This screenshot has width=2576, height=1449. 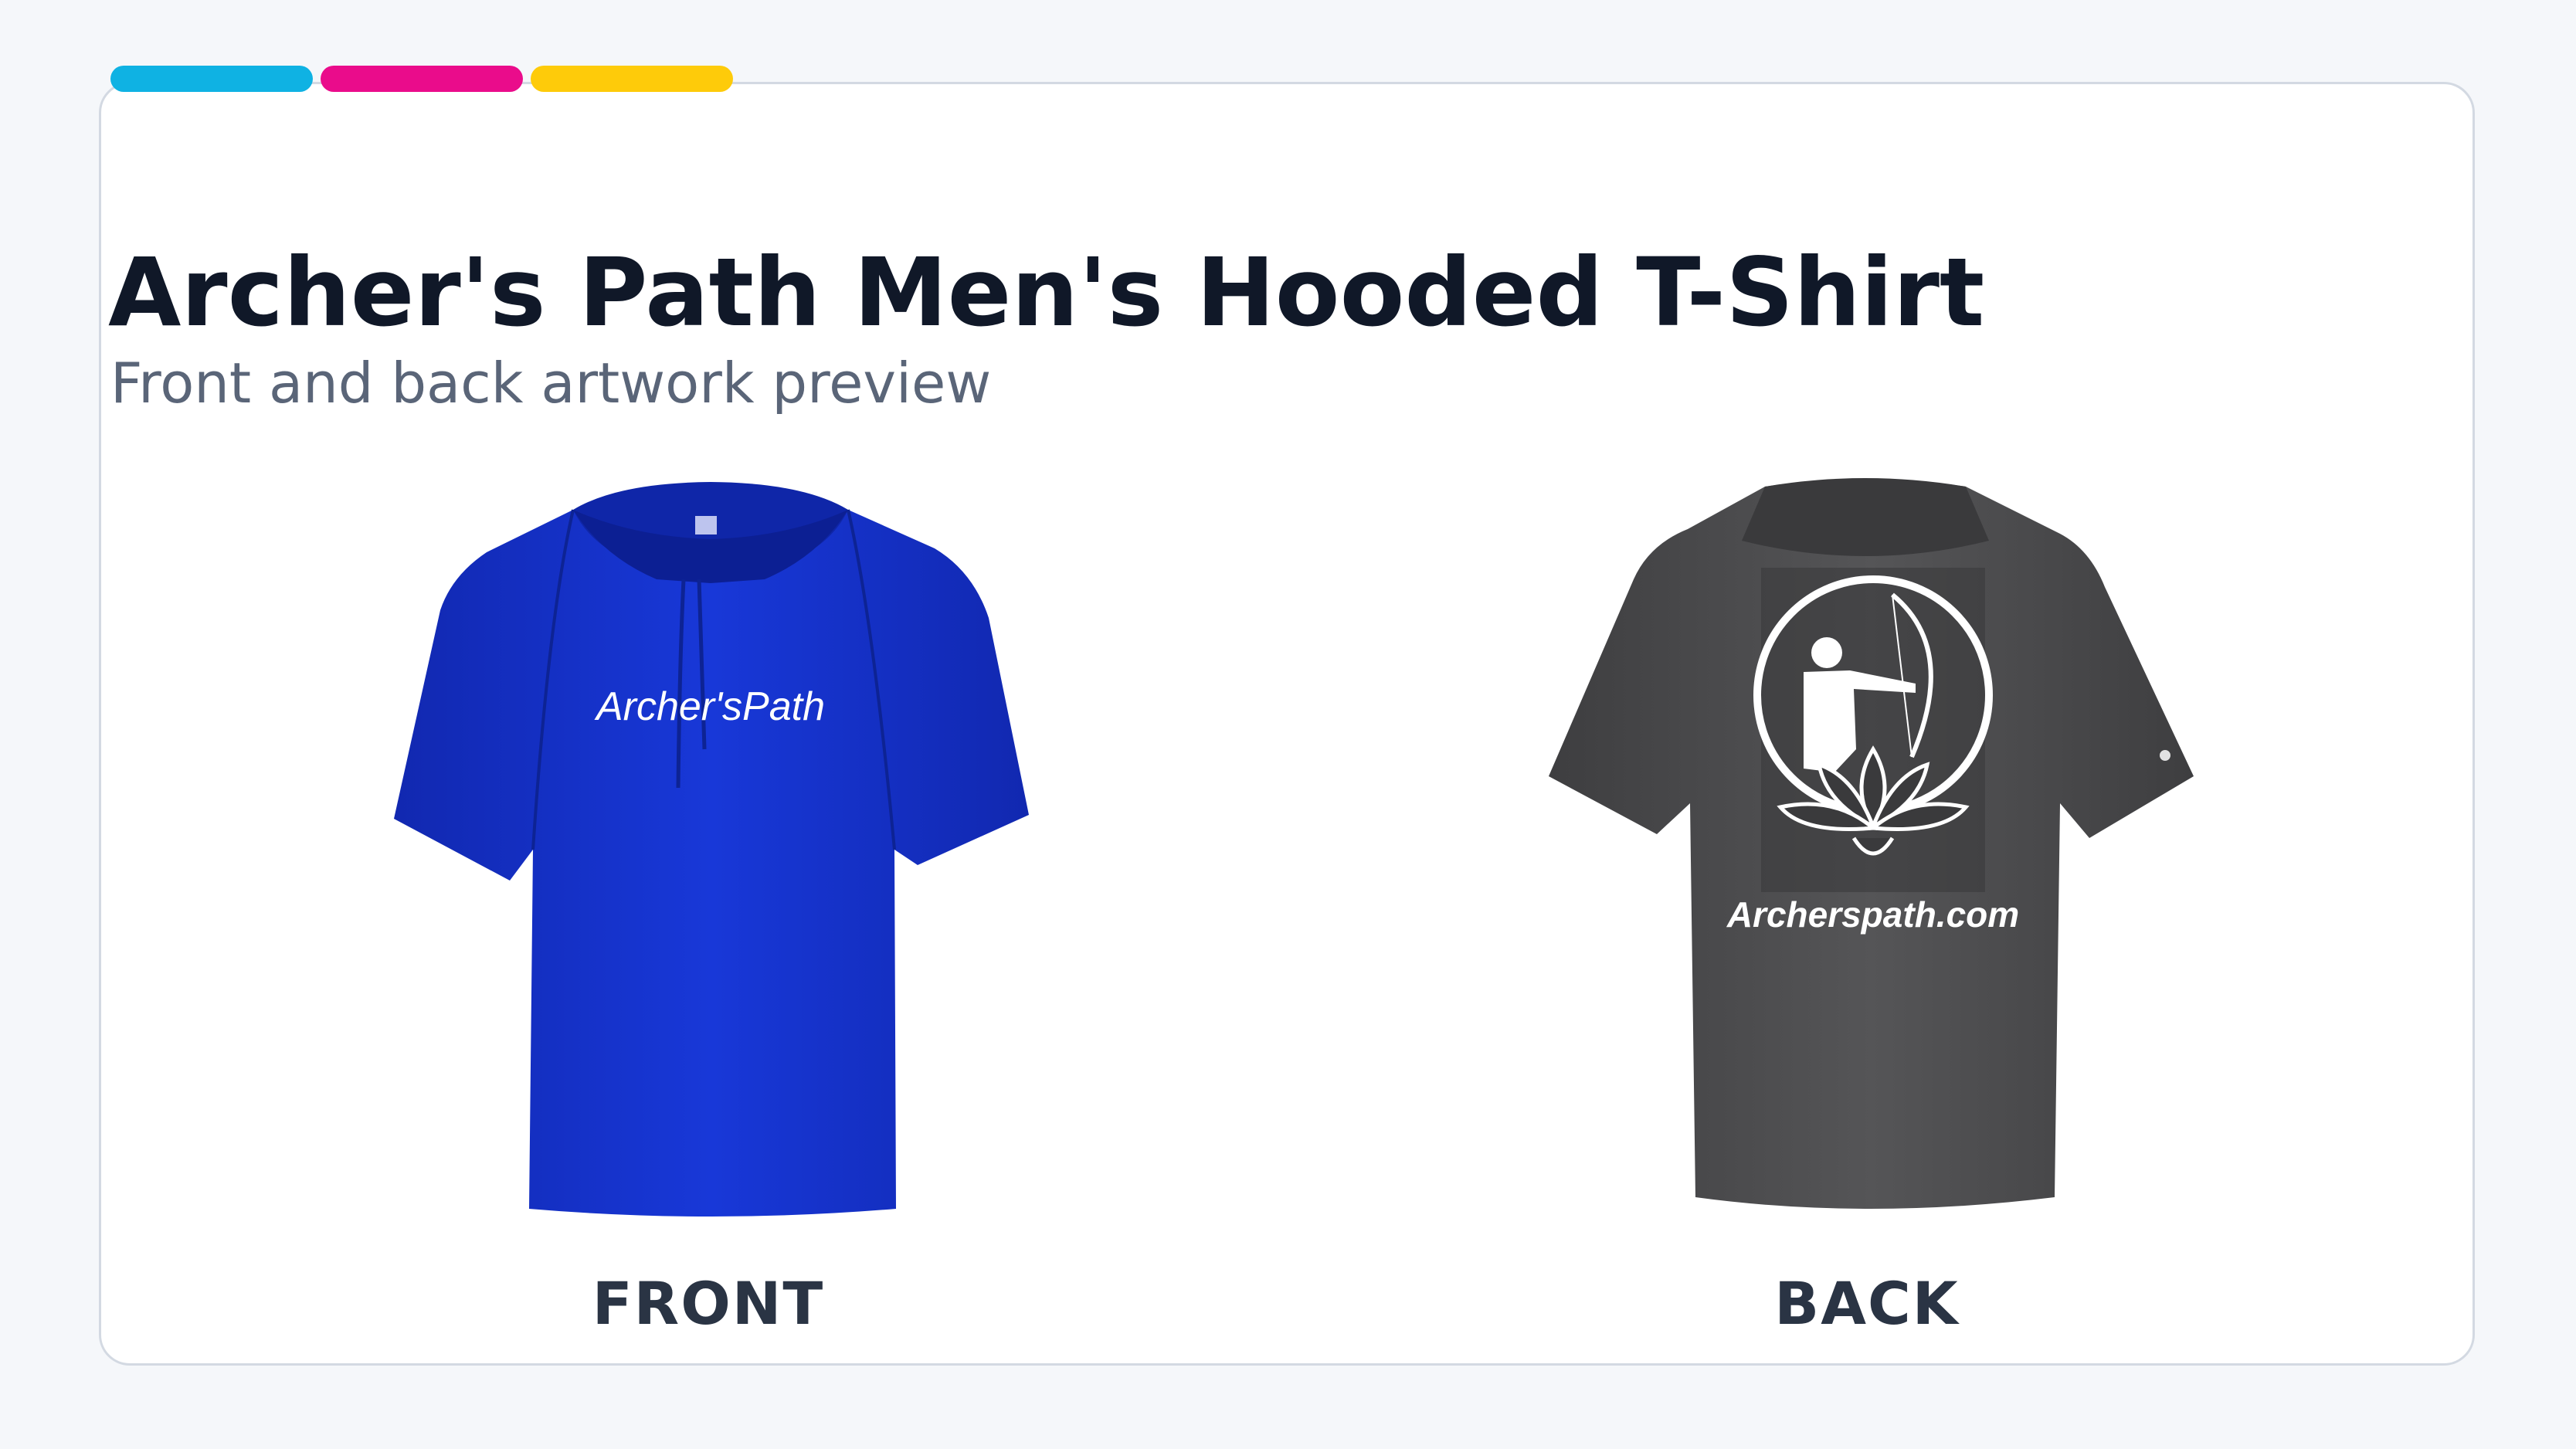 I want to click on front-caption: FRONT, so click(x=708, y=1303).